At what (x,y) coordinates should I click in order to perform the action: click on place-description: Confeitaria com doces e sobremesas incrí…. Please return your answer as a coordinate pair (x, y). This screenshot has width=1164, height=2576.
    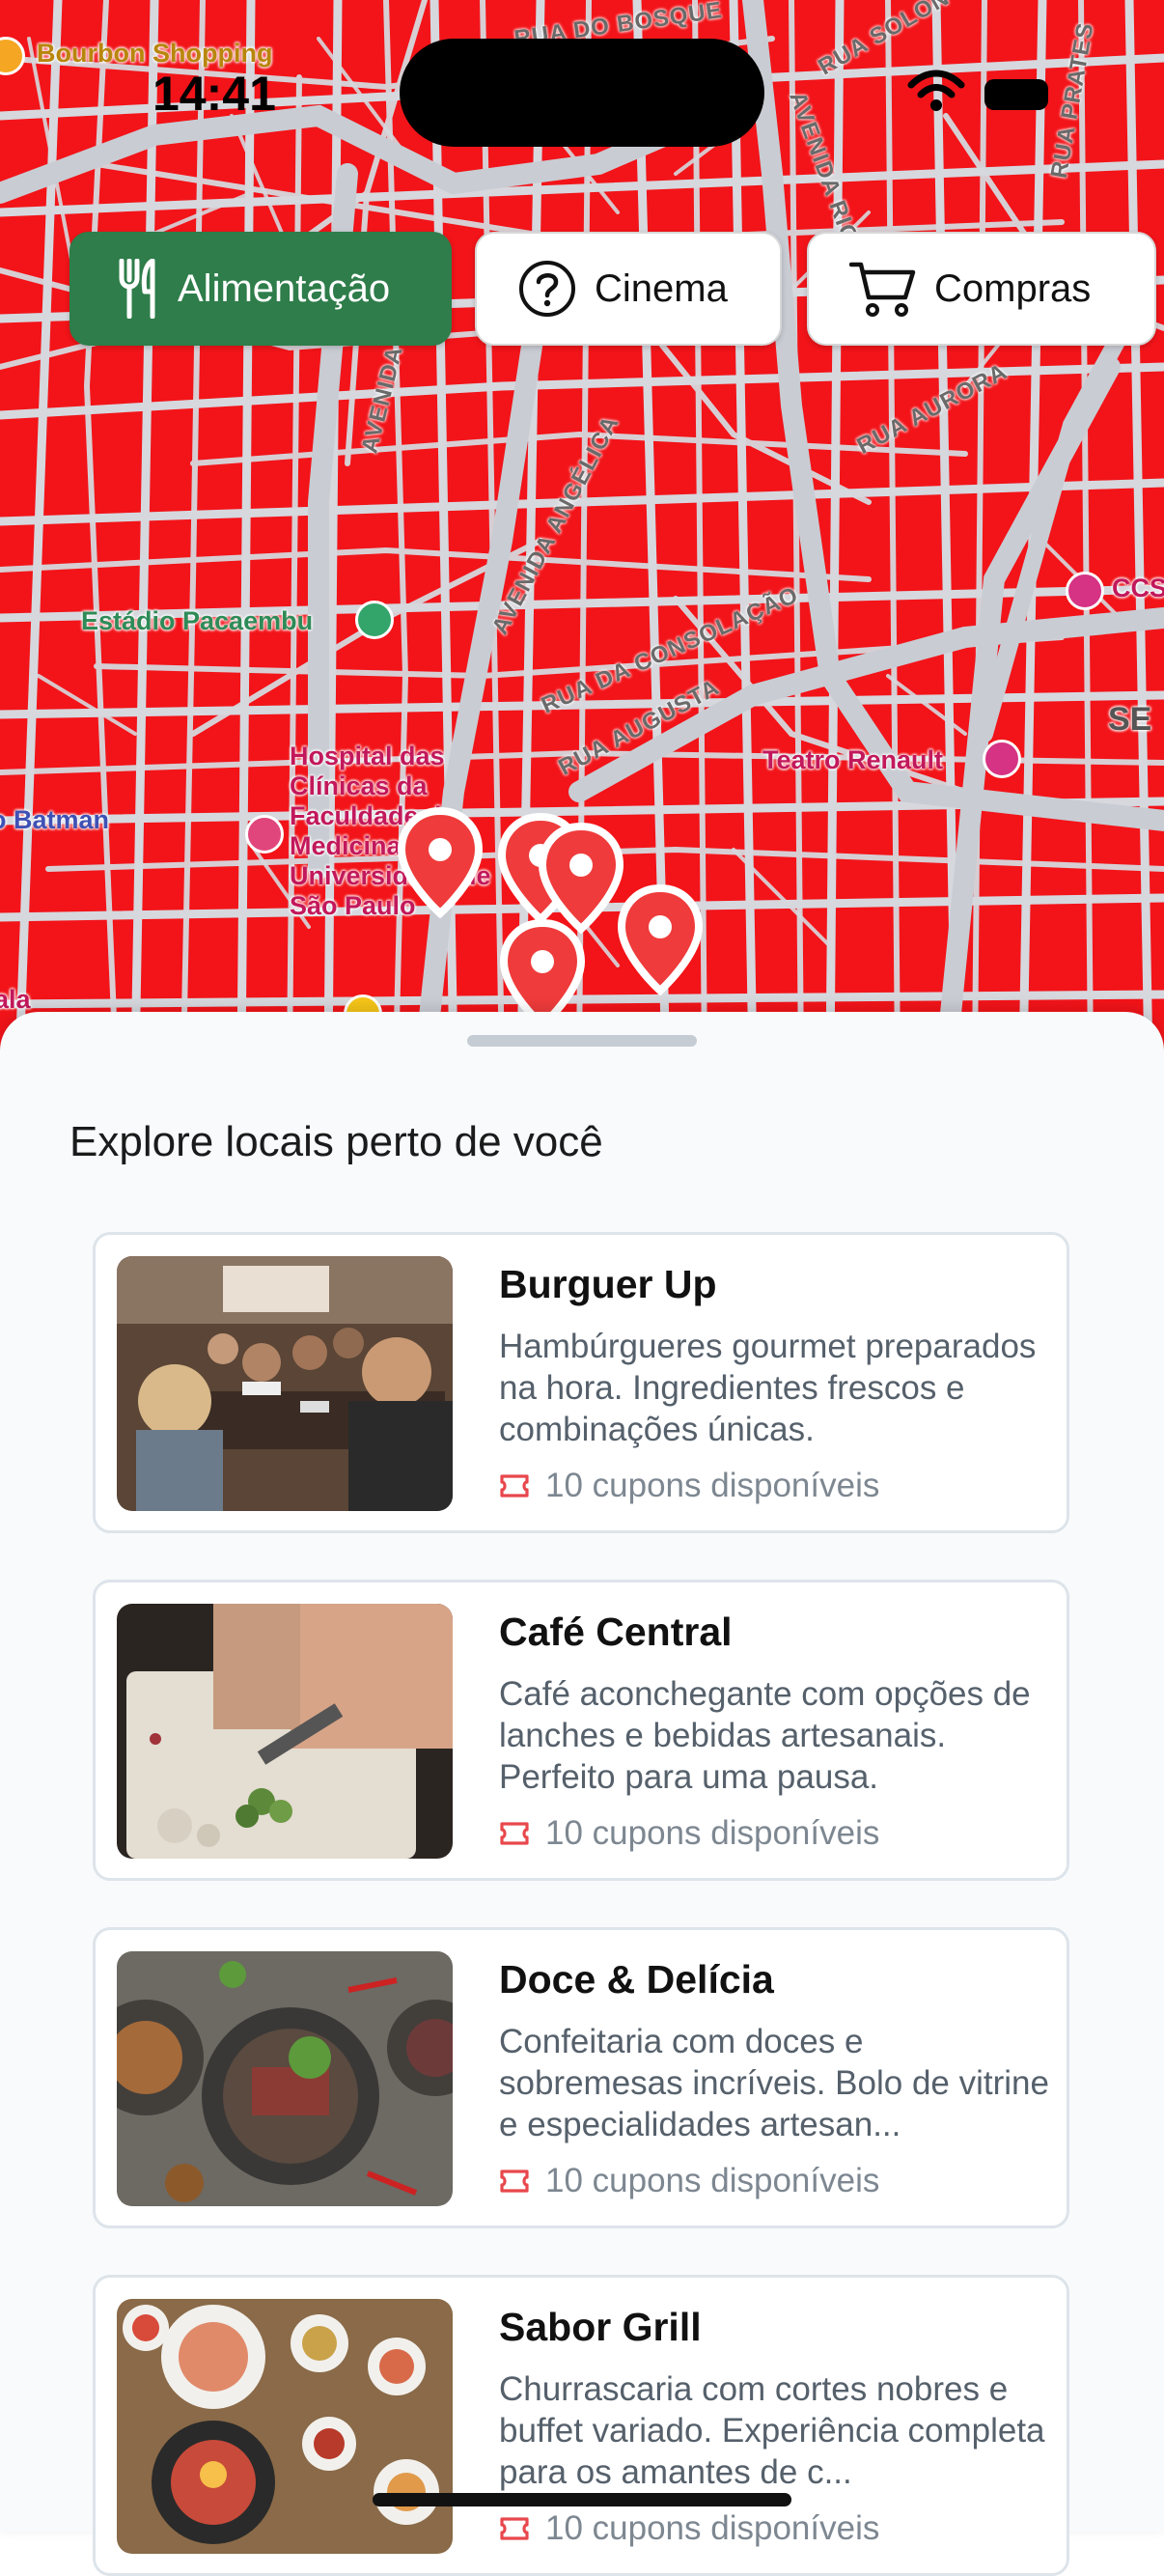
    Looking at the image, I should click on (774, 2083).